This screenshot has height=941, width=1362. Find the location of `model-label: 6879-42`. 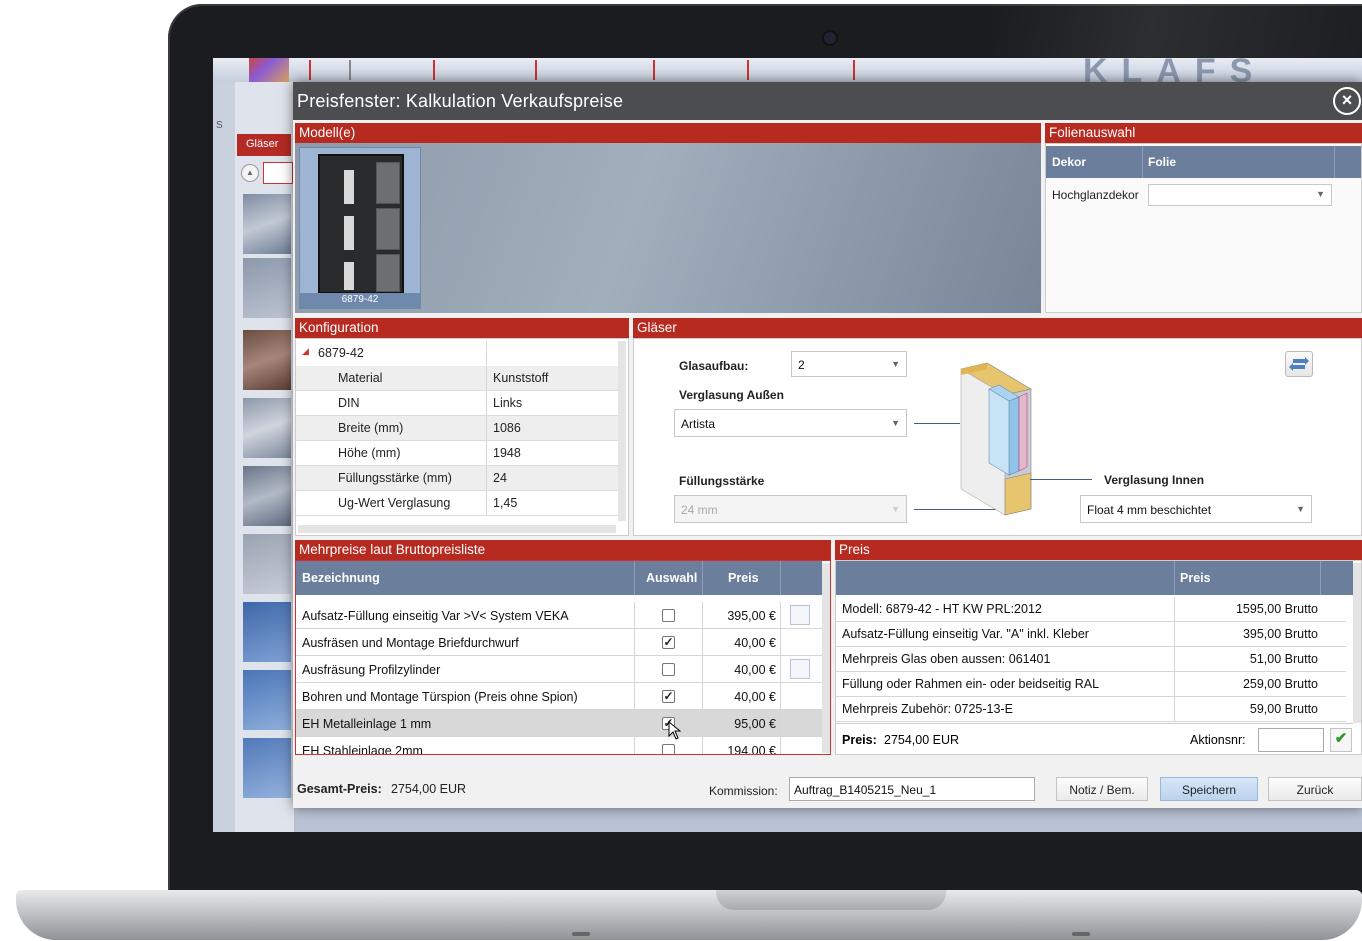

model-label: 6879-42 is located at coordinates (360, 300).